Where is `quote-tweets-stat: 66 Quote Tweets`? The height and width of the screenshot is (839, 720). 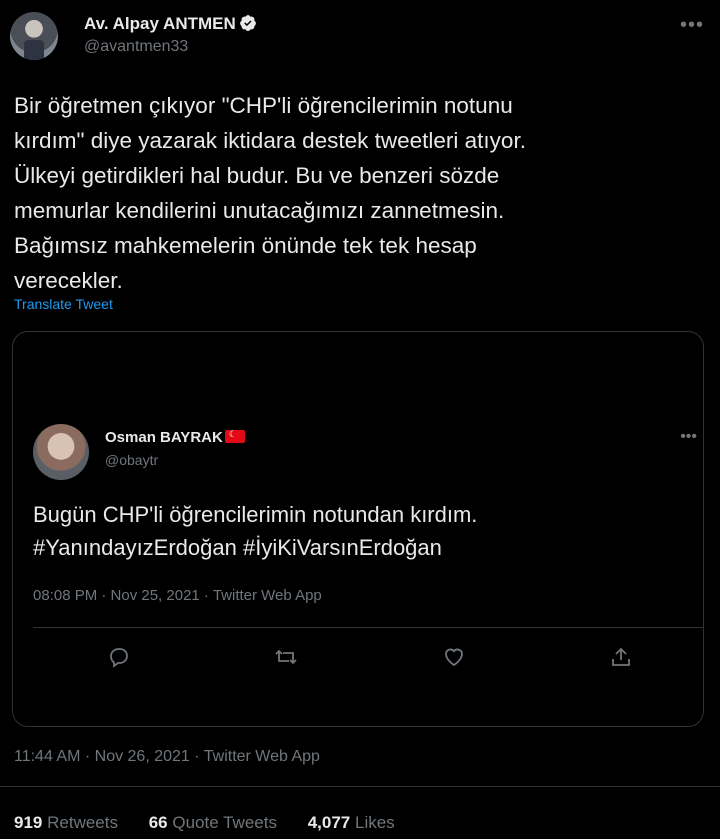
quote-tweets-stat: 66 Quote Tweets is located at coordinates (213, 822).